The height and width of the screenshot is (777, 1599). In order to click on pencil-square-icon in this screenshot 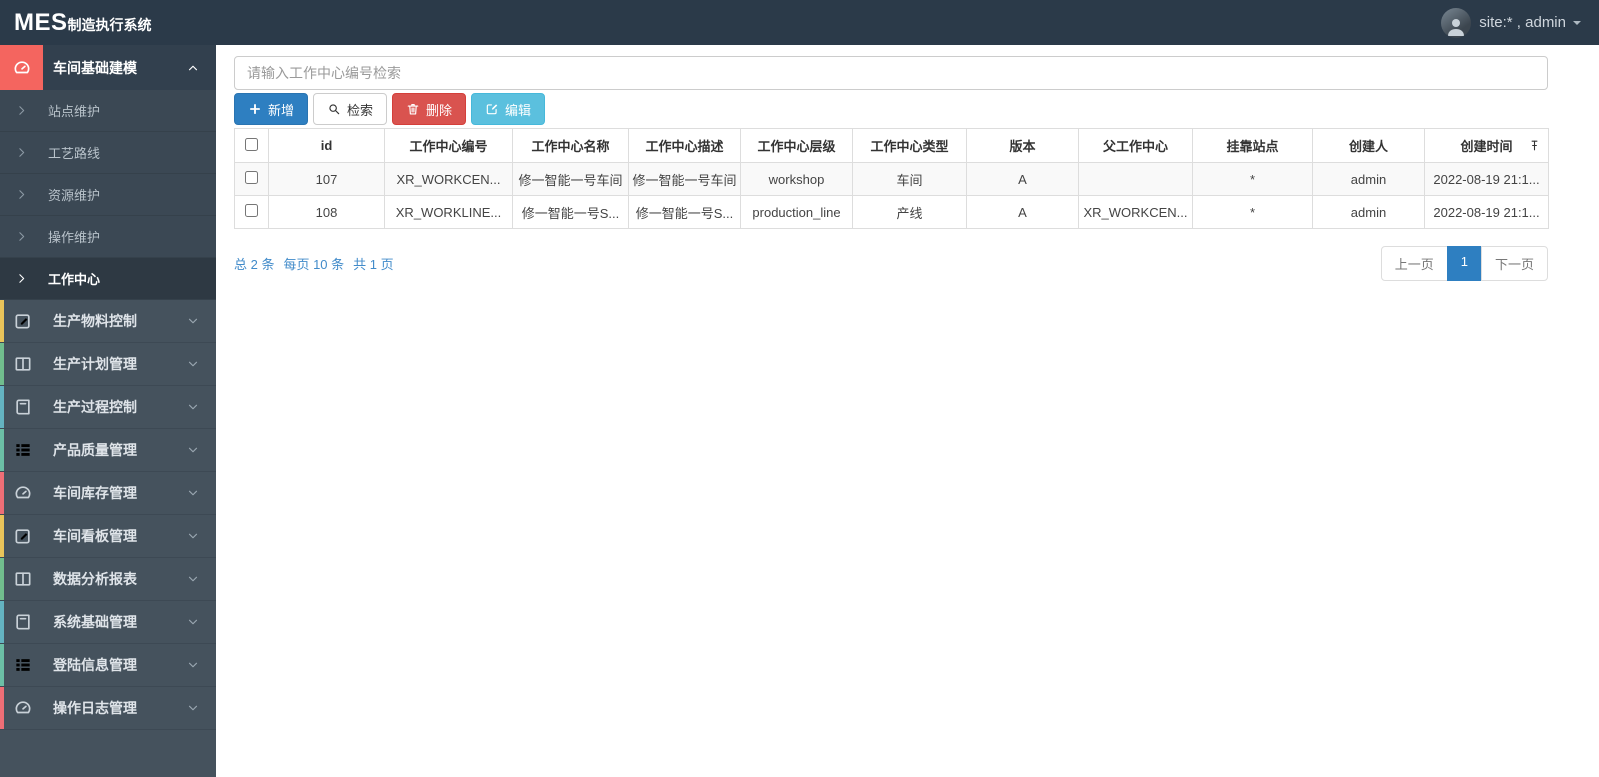, I will do `click(23, 321)`.